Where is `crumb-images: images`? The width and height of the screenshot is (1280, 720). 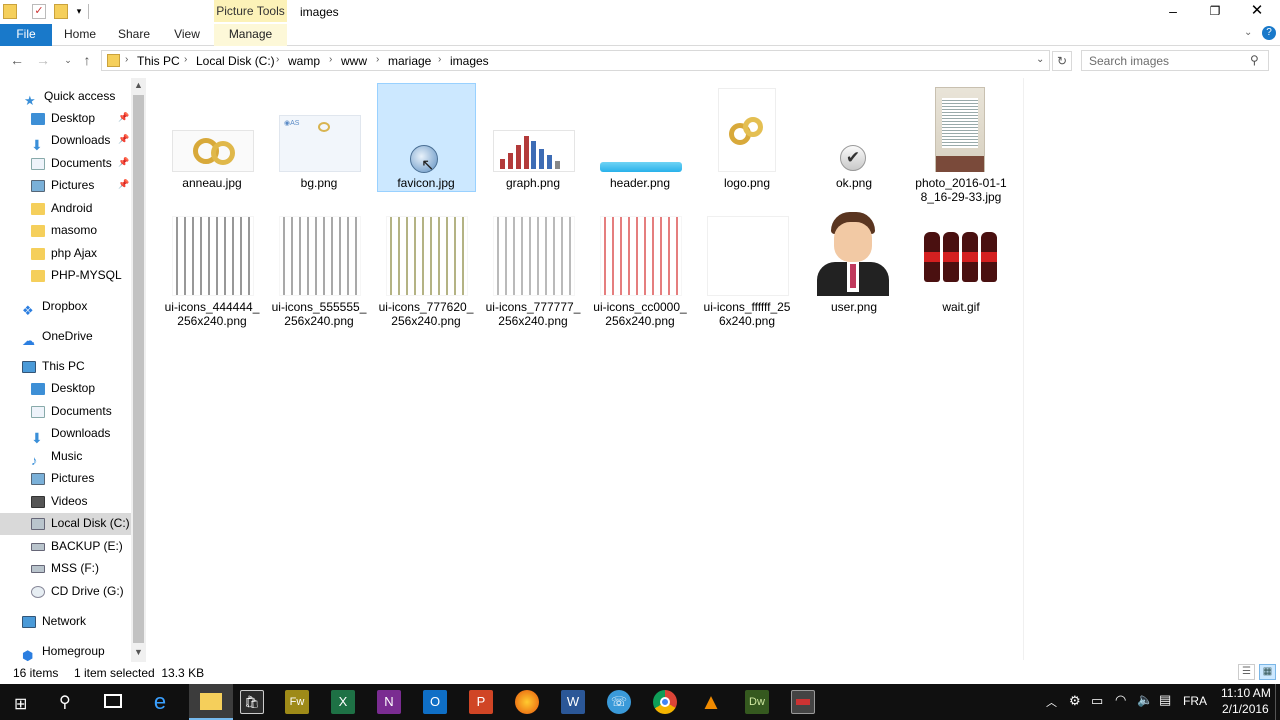 crumb-images: images is located at coordinates (469, 61).